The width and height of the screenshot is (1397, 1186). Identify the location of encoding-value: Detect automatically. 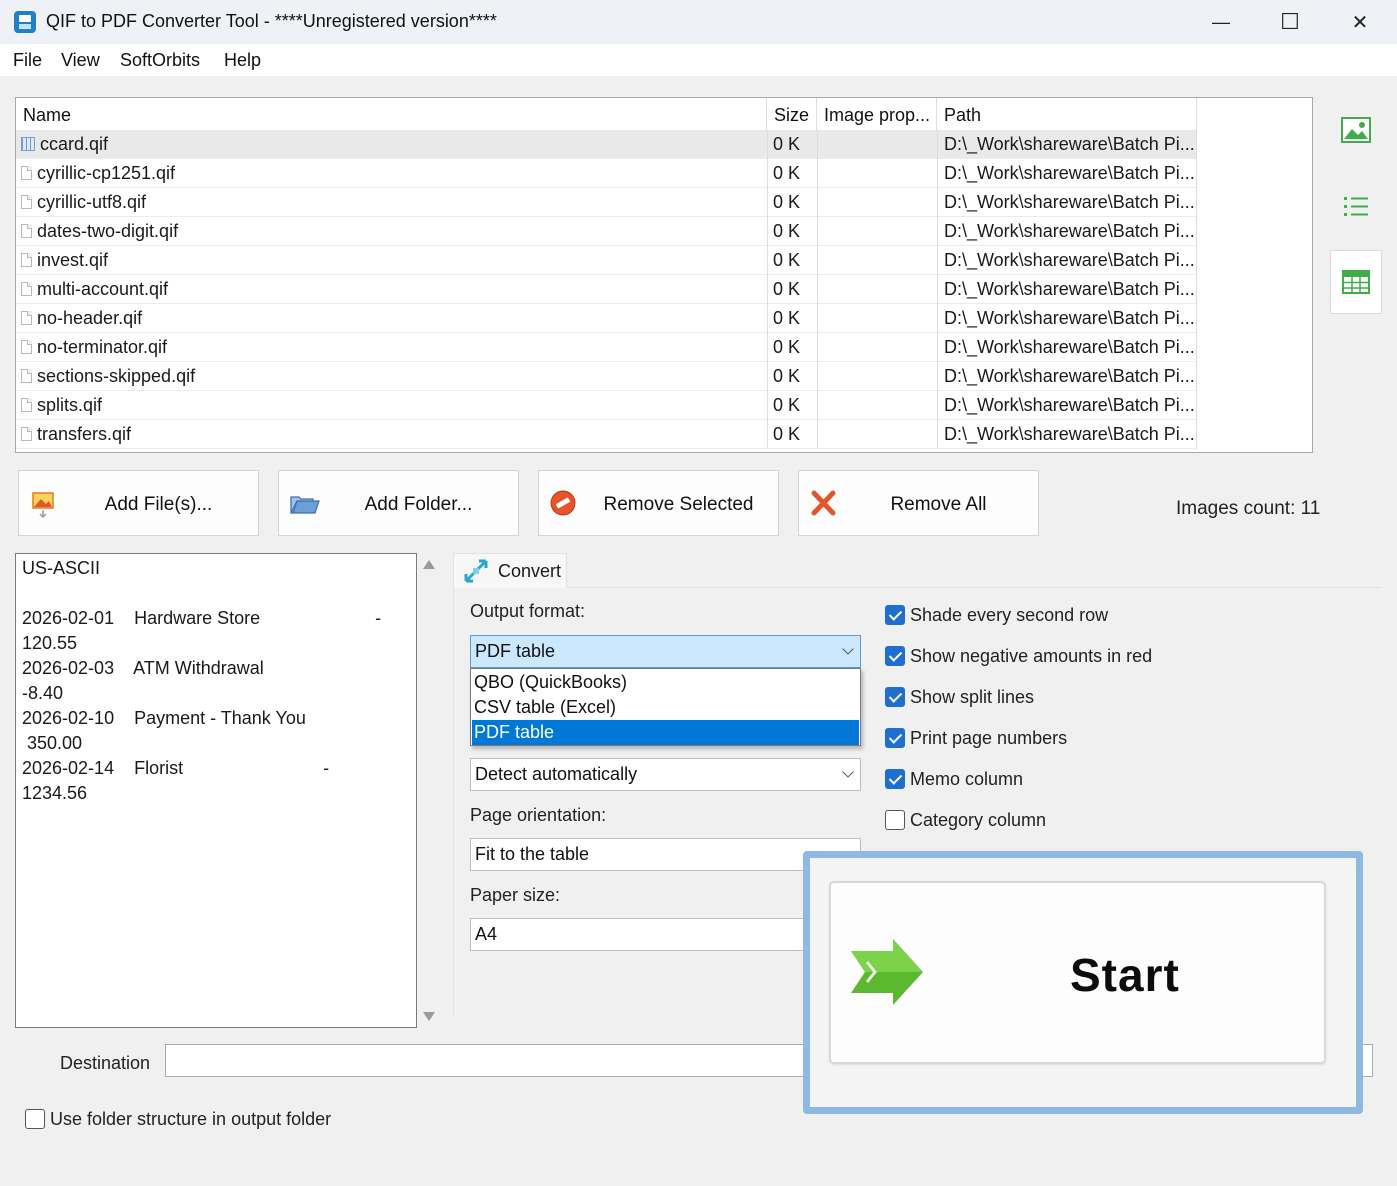
(556, 774).